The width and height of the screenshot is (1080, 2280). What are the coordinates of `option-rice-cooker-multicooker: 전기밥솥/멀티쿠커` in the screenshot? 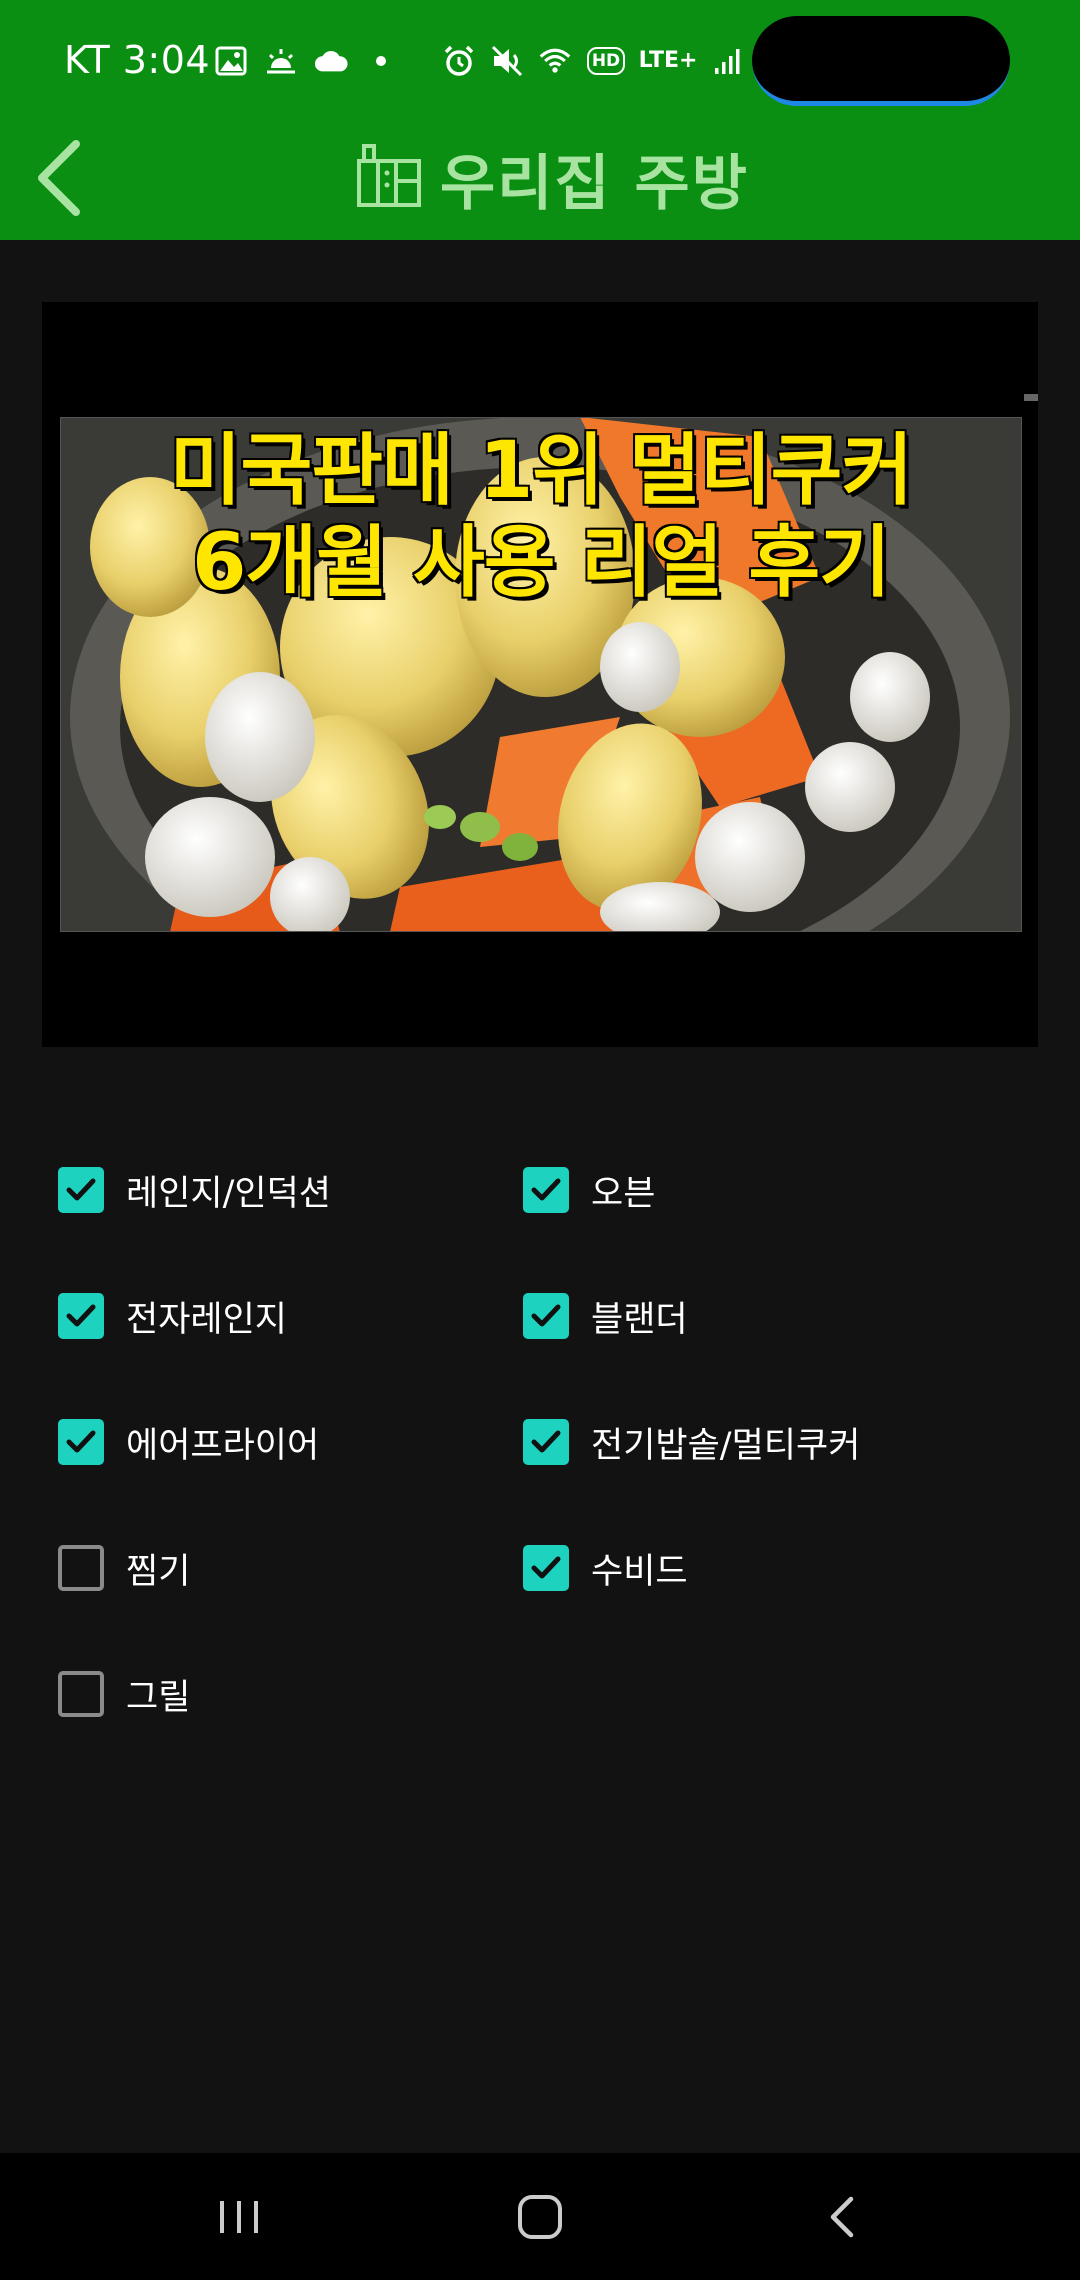 It's located at (691, 1442).